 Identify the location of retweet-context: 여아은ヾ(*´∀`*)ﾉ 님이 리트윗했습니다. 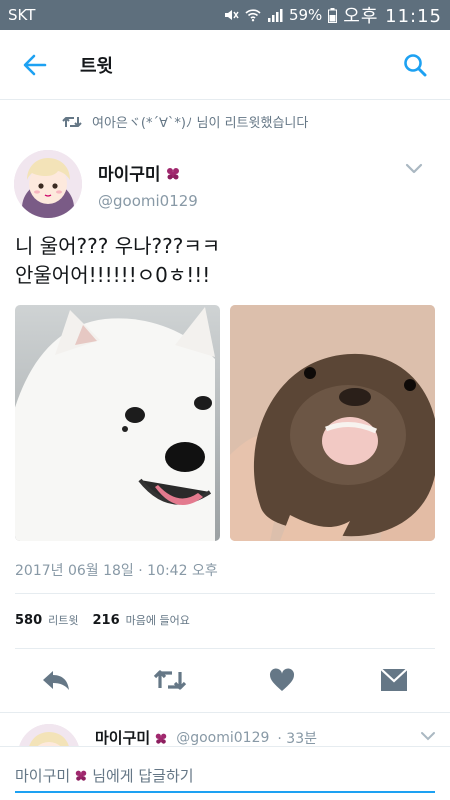
(185, 121).